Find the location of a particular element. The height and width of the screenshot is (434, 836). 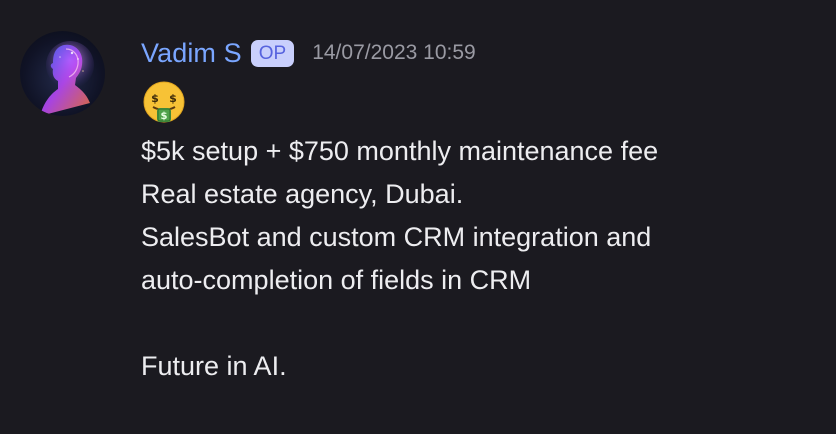

author-name: Vadim S is located at coordinates (191, 53).